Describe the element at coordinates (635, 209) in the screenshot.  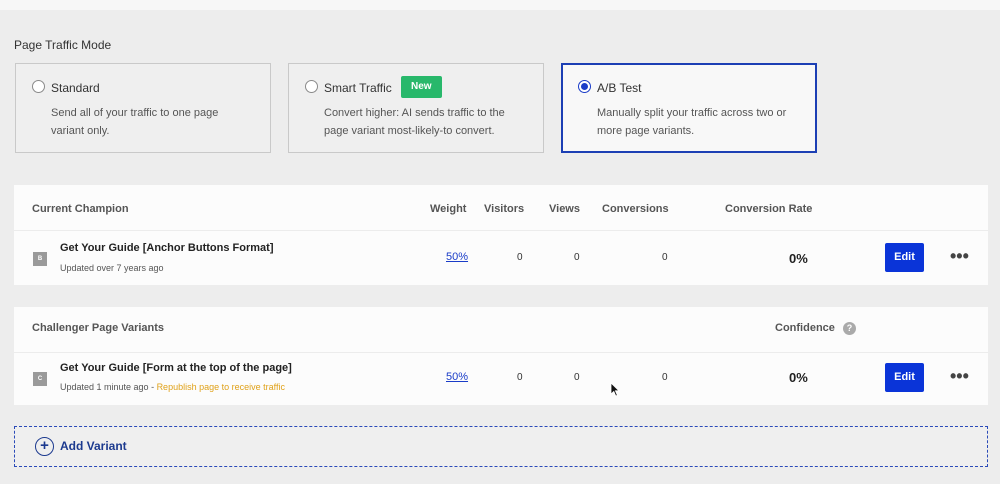
I see `col-conversions: Conversions` at that location.